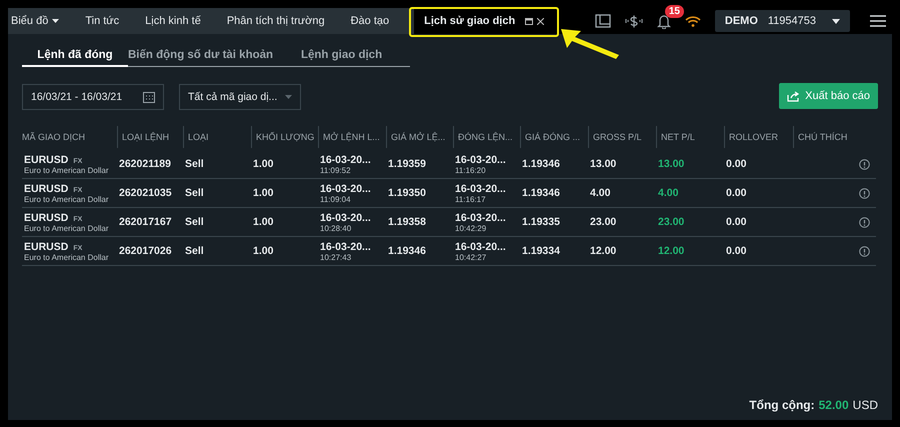 The image size is (900, 427). I want to click on table-cell-text: 10:28:40, so click(336, 228).